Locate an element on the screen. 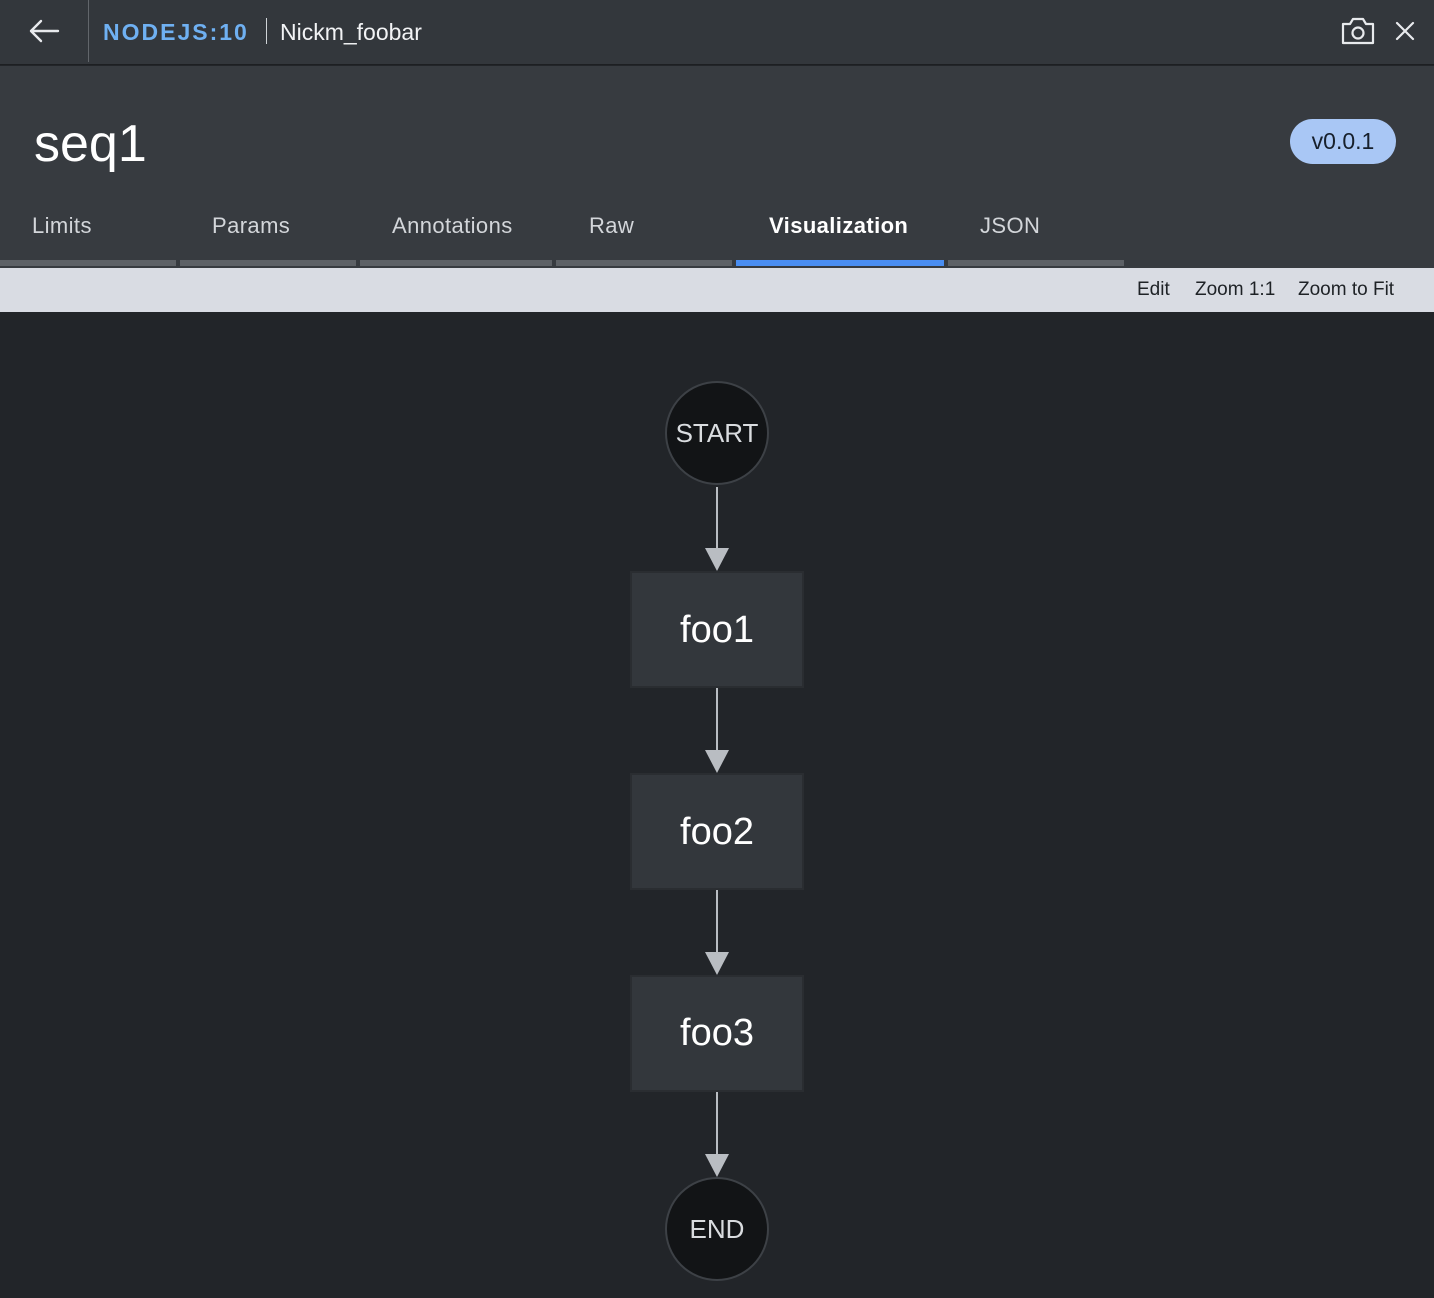 This screenshot has height=1298, width=1434. tab-annotations: Annotations is located at coordinates (456, 167).